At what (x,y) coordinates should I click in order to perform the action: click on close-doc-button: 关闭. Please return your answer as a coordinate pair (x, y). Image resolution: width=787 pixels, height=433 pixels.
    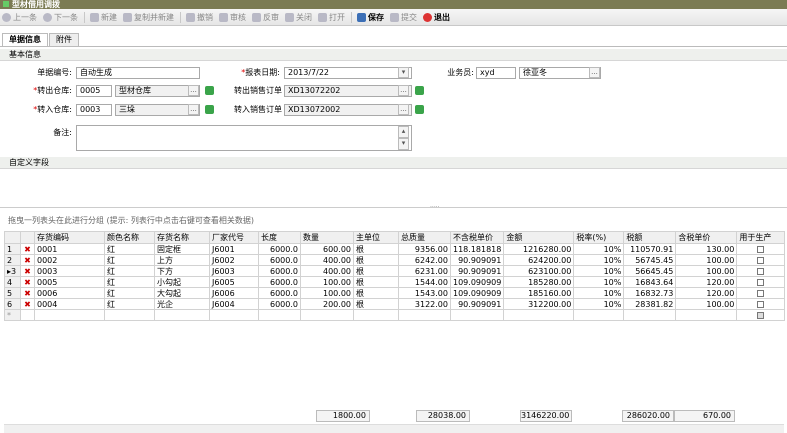
    Looking at the image, I should click on (298, 17).